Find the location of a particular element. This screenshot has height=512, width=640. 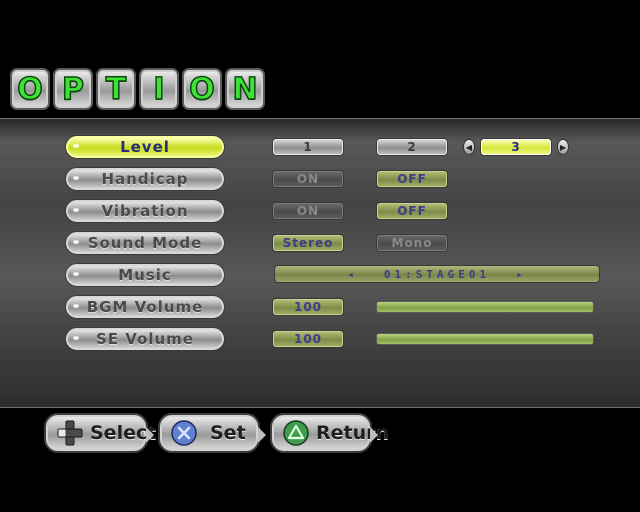

music-track-value: 01:STAGE01 is located at coordinates (437, 274).